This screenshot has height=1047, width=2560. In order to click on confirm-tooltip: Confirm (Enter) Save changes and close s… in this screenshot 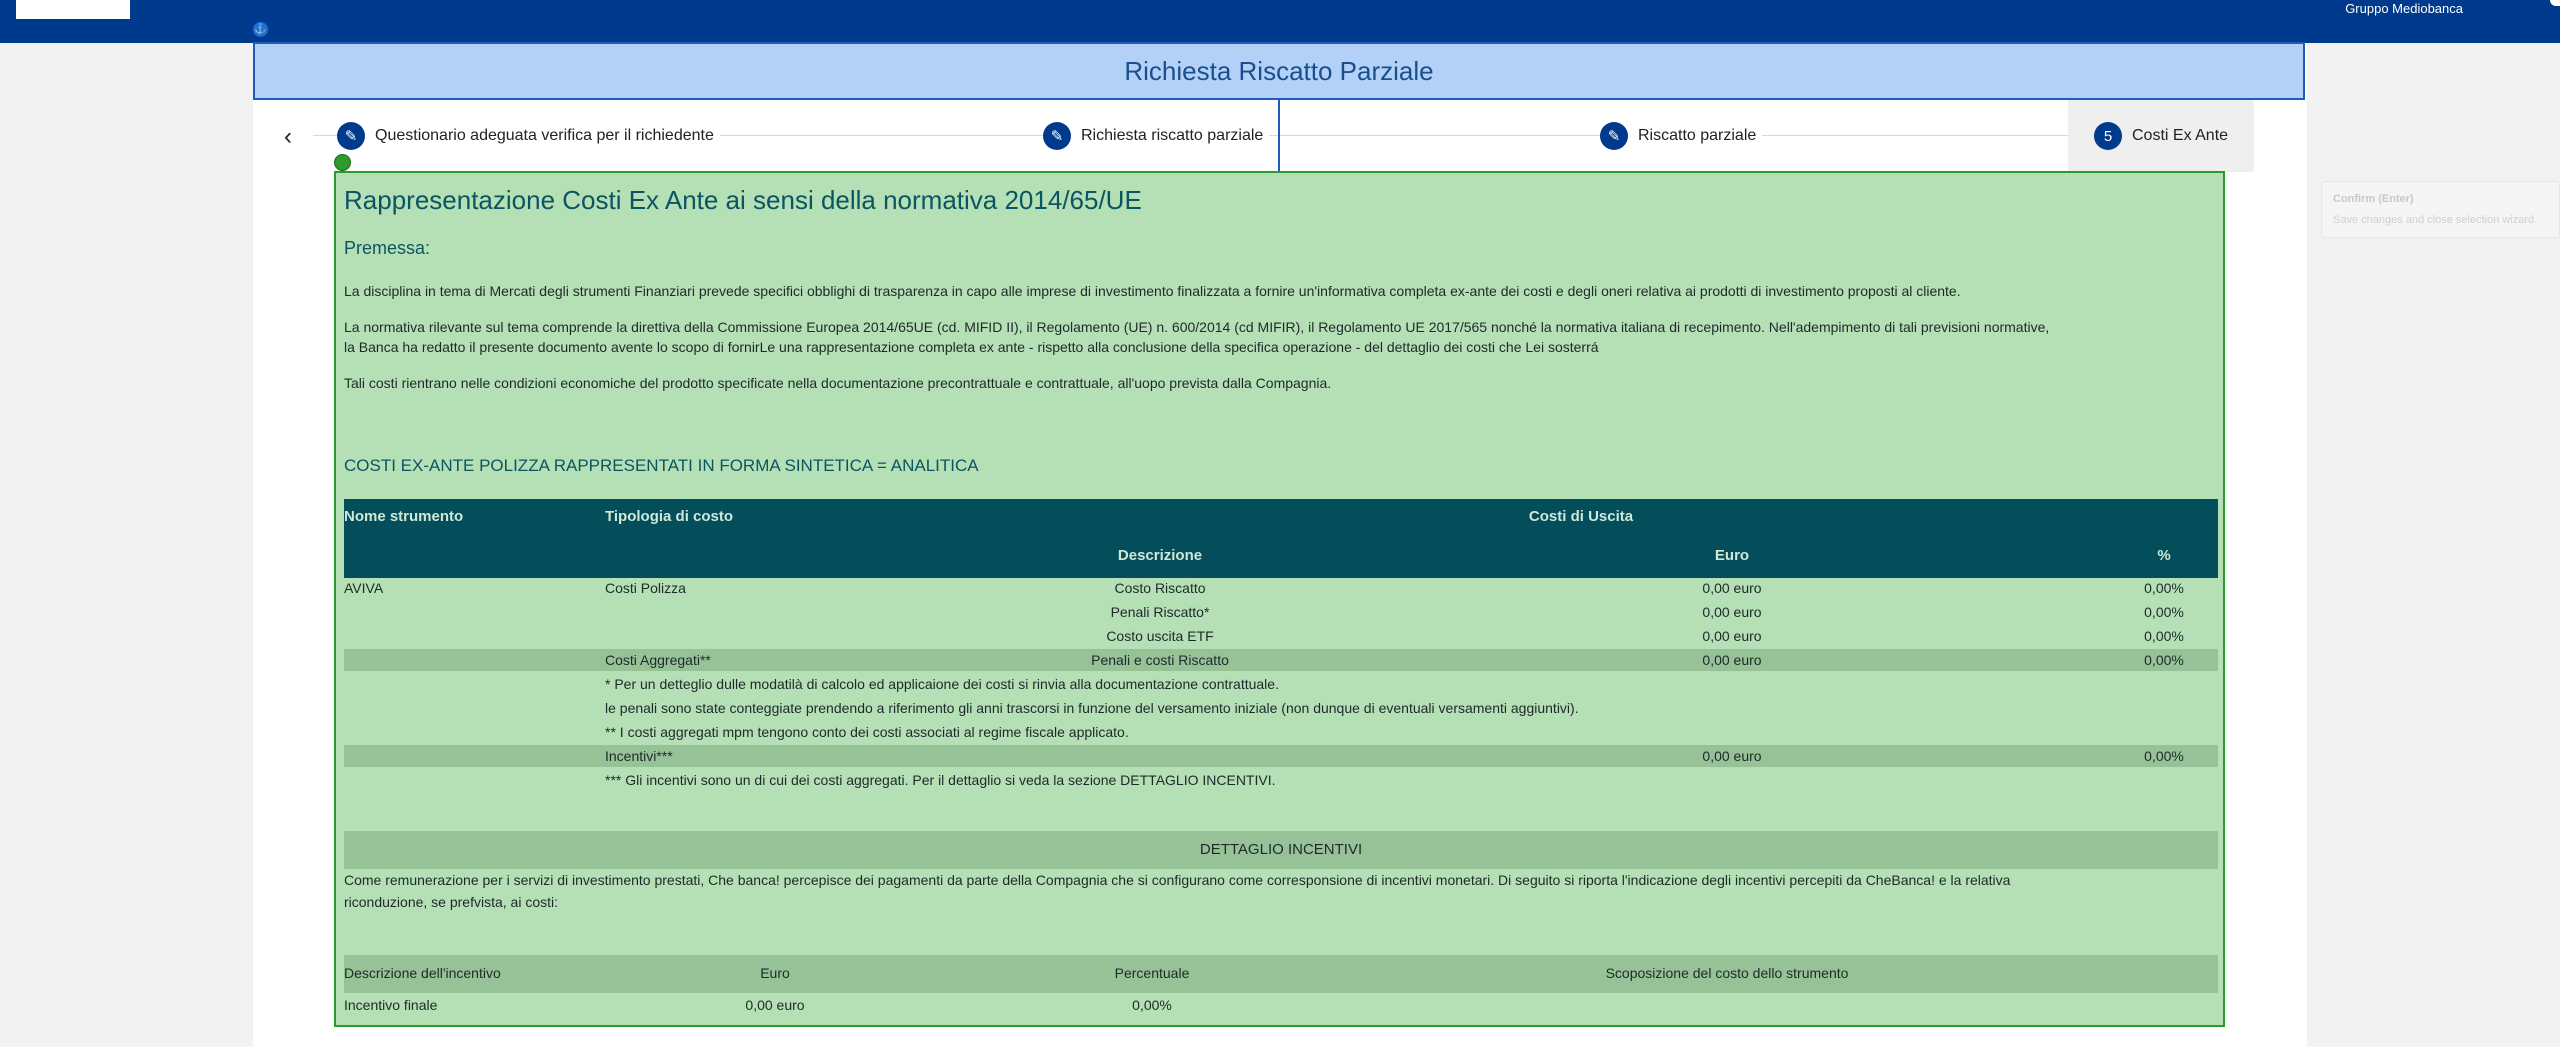, I will do `click(2440, 209)`.